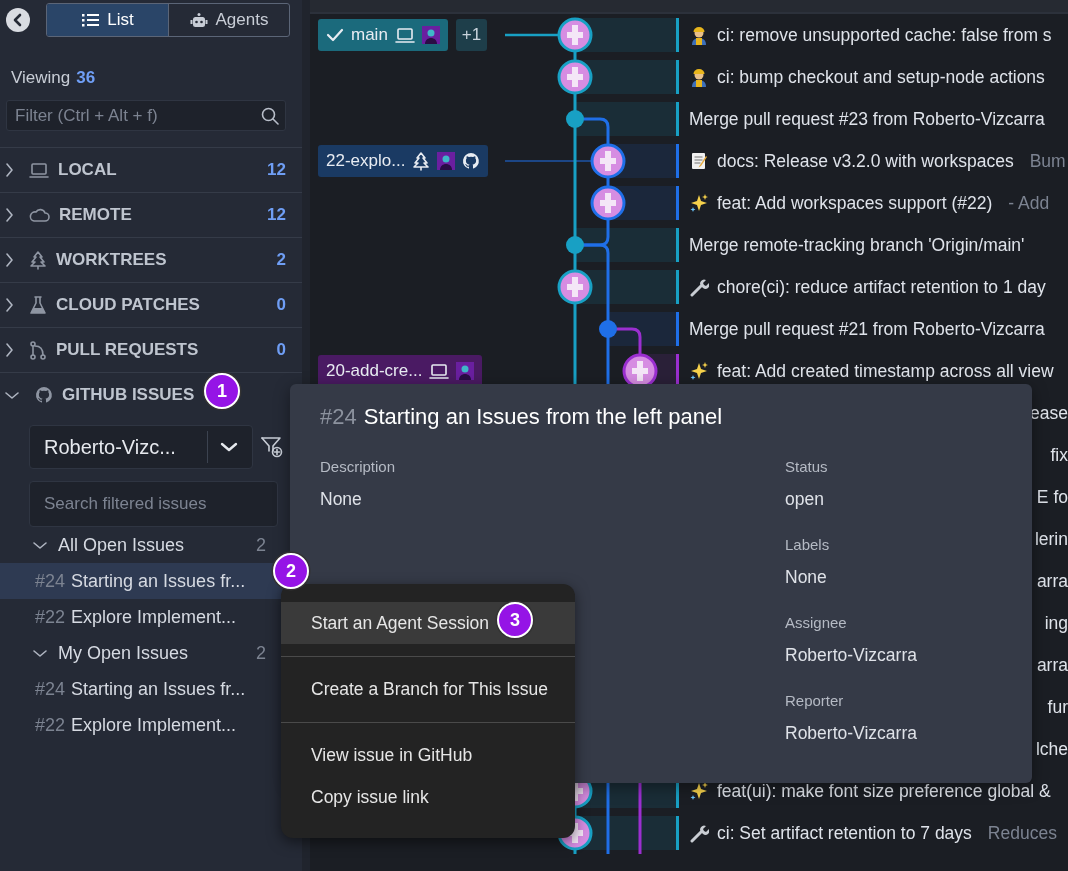  I want to click on field-label: Labels, so click(808, 544).